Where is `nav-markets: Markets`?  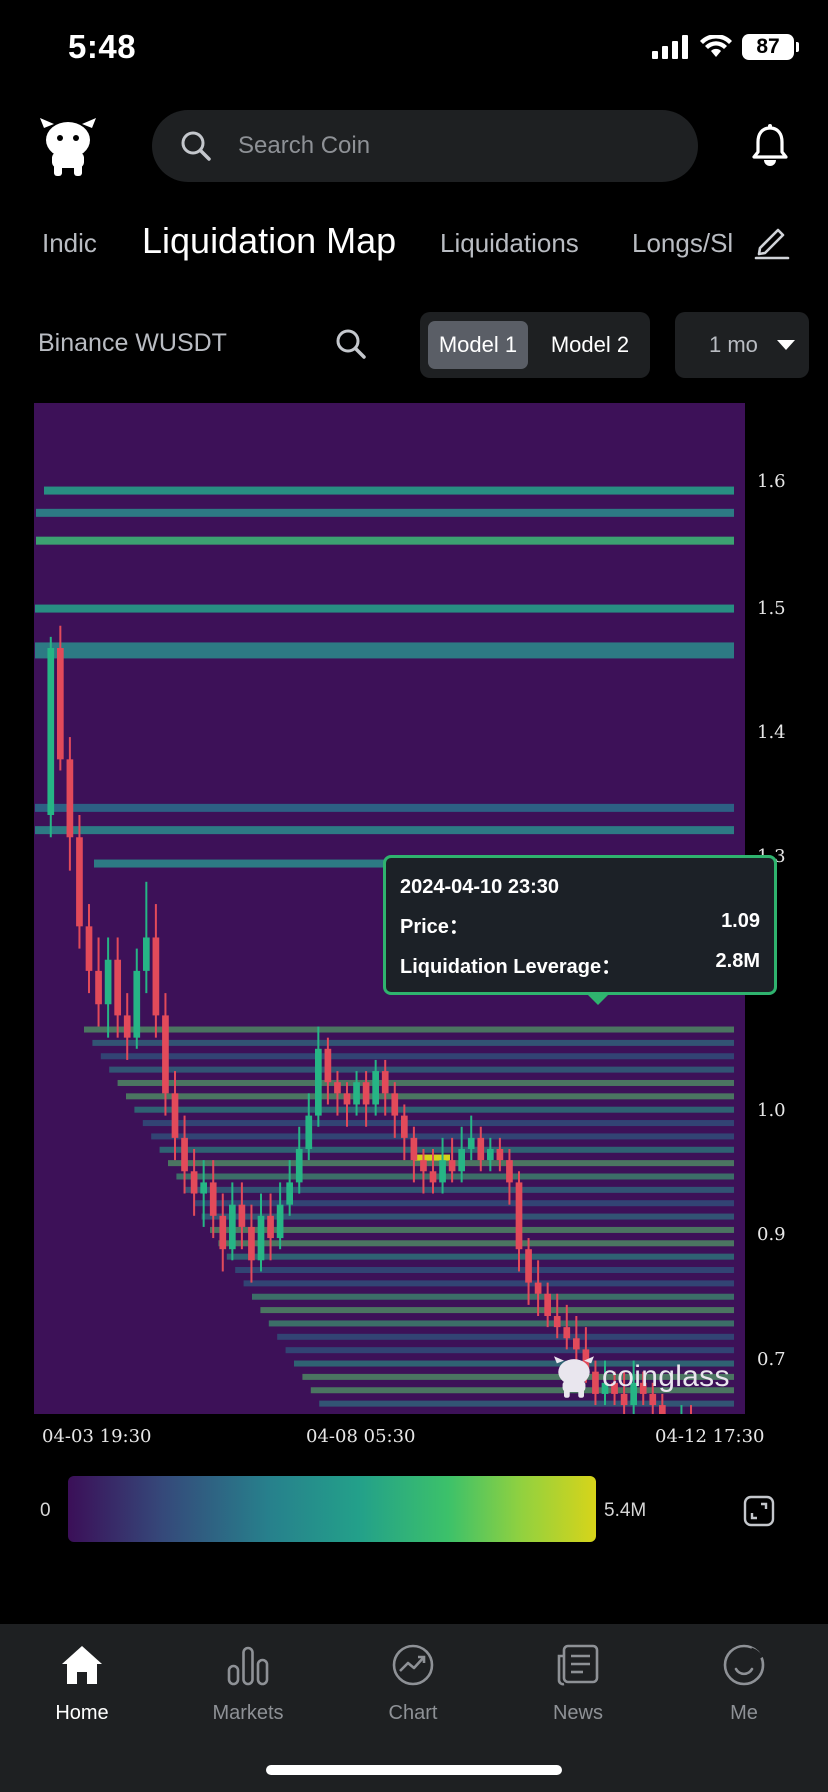
nav-markets: Markets is located at coordinates (248, 1683).